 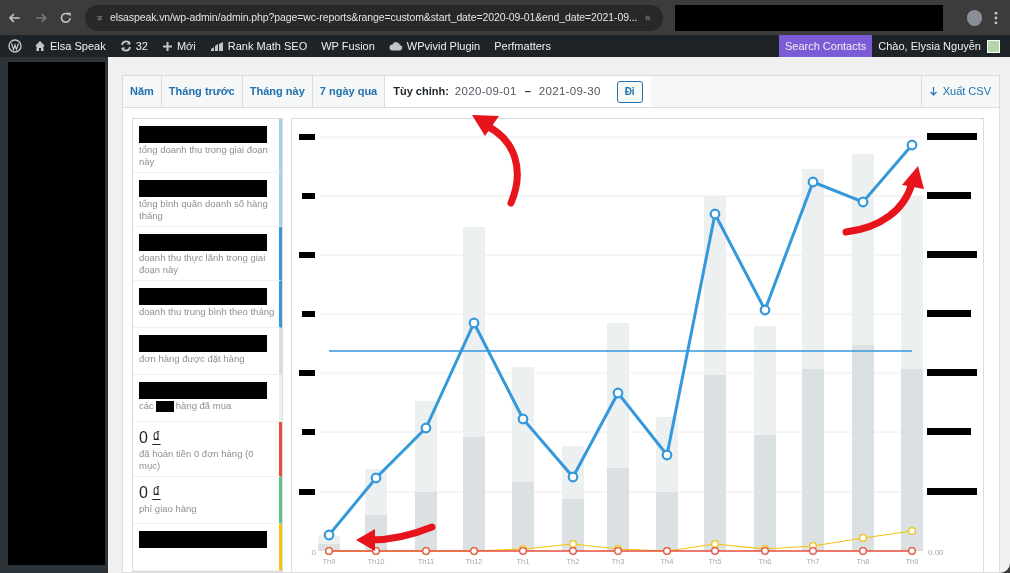 I want to click on profile-avatar, so click(x=974, y=17).